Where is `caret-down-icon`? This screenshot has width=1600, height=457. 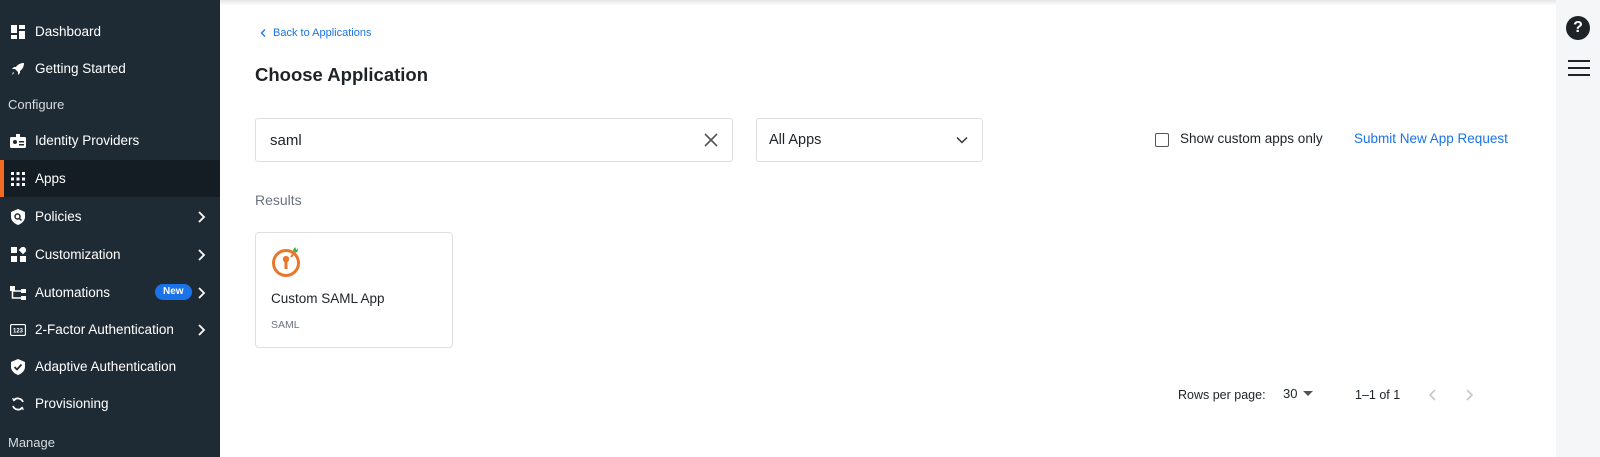 caret-down-icon is located at coordinates (1308, 393).